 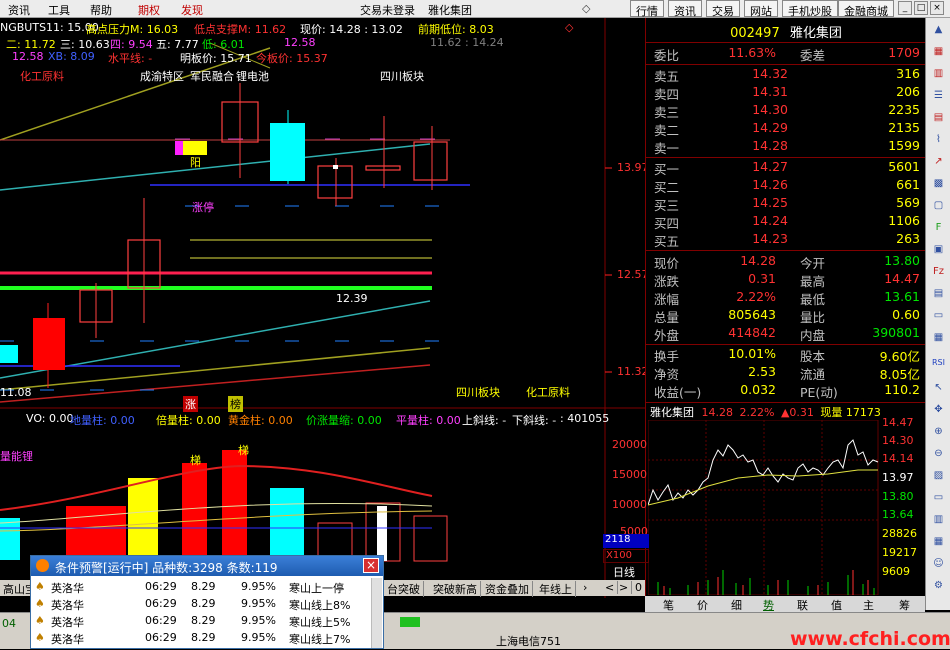 I want to click on monitor-icon: ▭, so click(x=938, y=499).